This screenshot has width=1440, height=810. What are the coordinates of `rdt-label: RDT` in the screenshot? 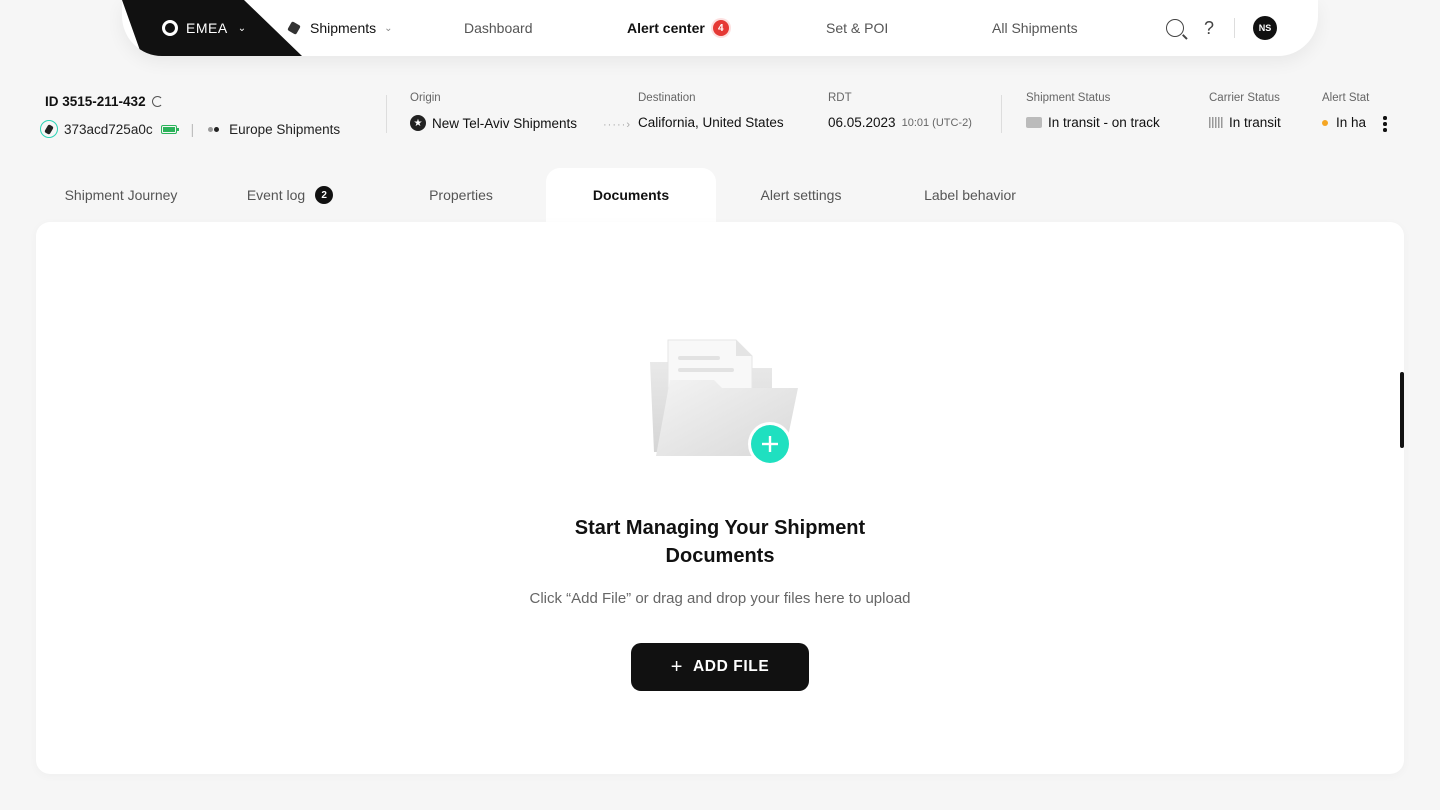 It's located at (840, 98).